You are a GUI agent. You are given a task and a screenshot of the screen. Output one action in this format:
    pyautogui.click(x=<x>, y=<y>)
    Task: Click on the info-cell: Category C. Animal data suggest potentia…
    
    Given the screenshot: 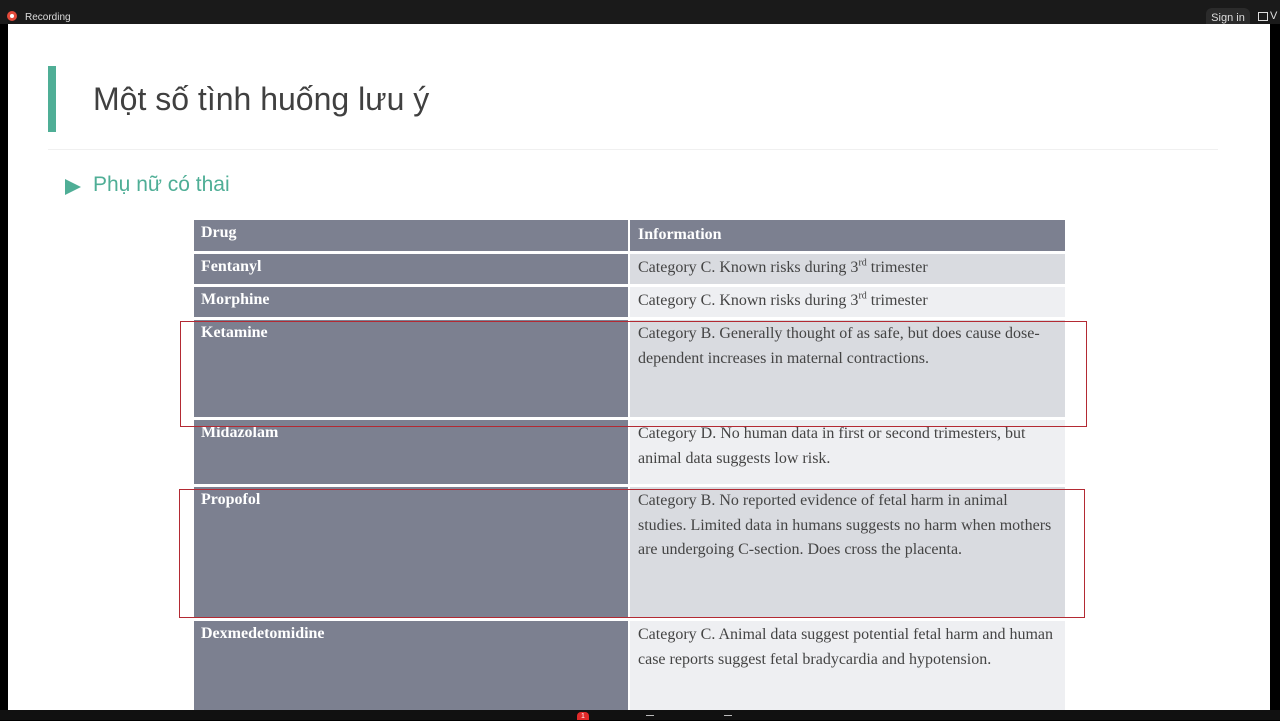 What is the action you would take?
    pyautogui.click(x=847, y=665)
    